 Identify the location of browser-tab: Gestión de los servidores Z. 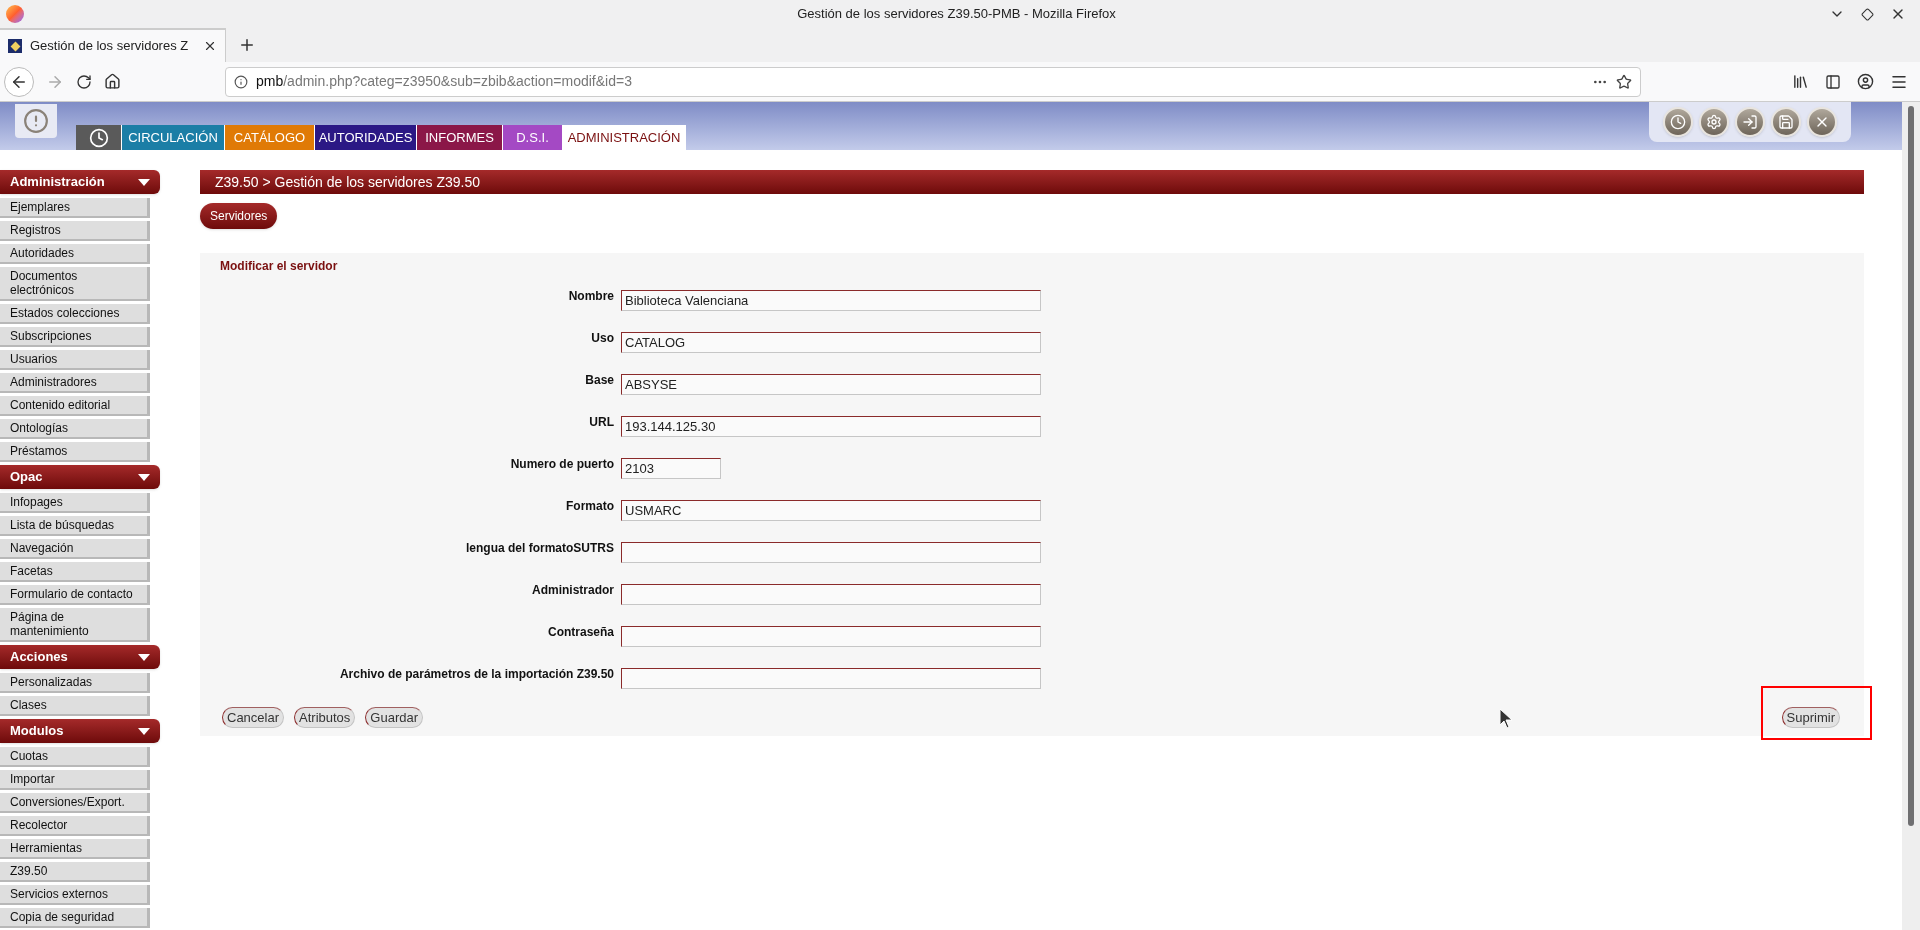
(113, 45).